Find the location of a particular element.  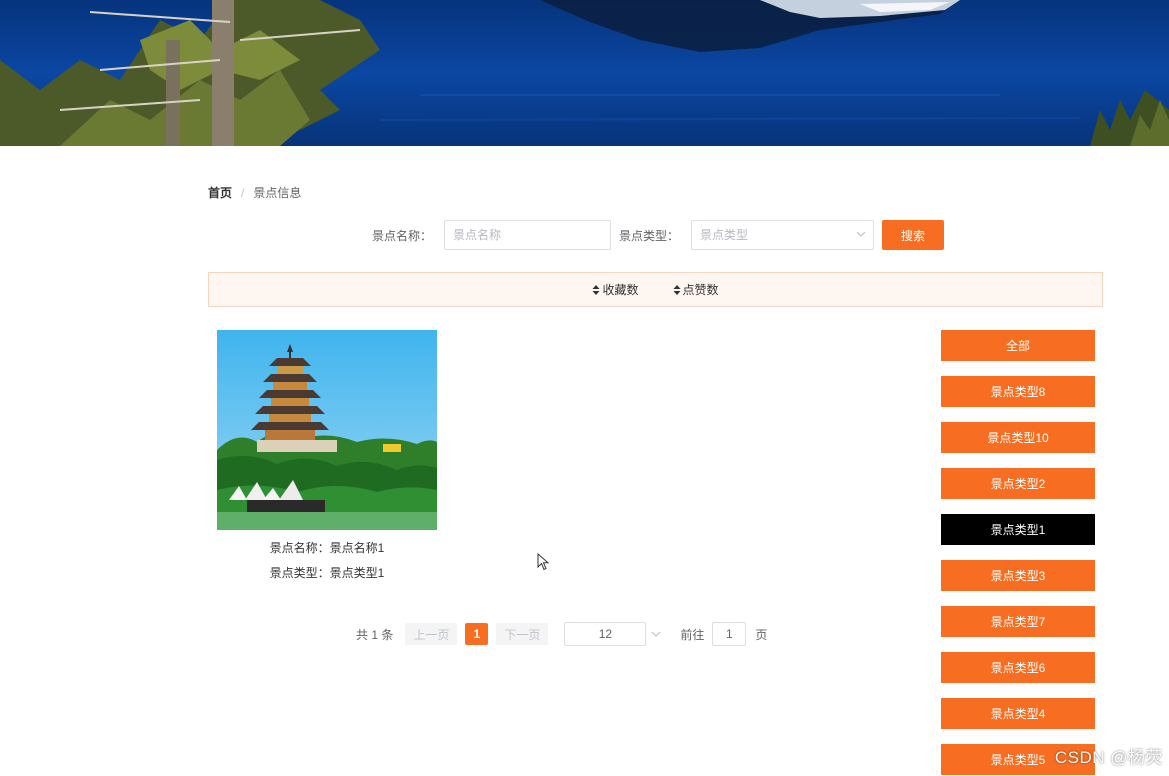

watermark: CSDN @杨荧 is located at coordinates (1108, 757).